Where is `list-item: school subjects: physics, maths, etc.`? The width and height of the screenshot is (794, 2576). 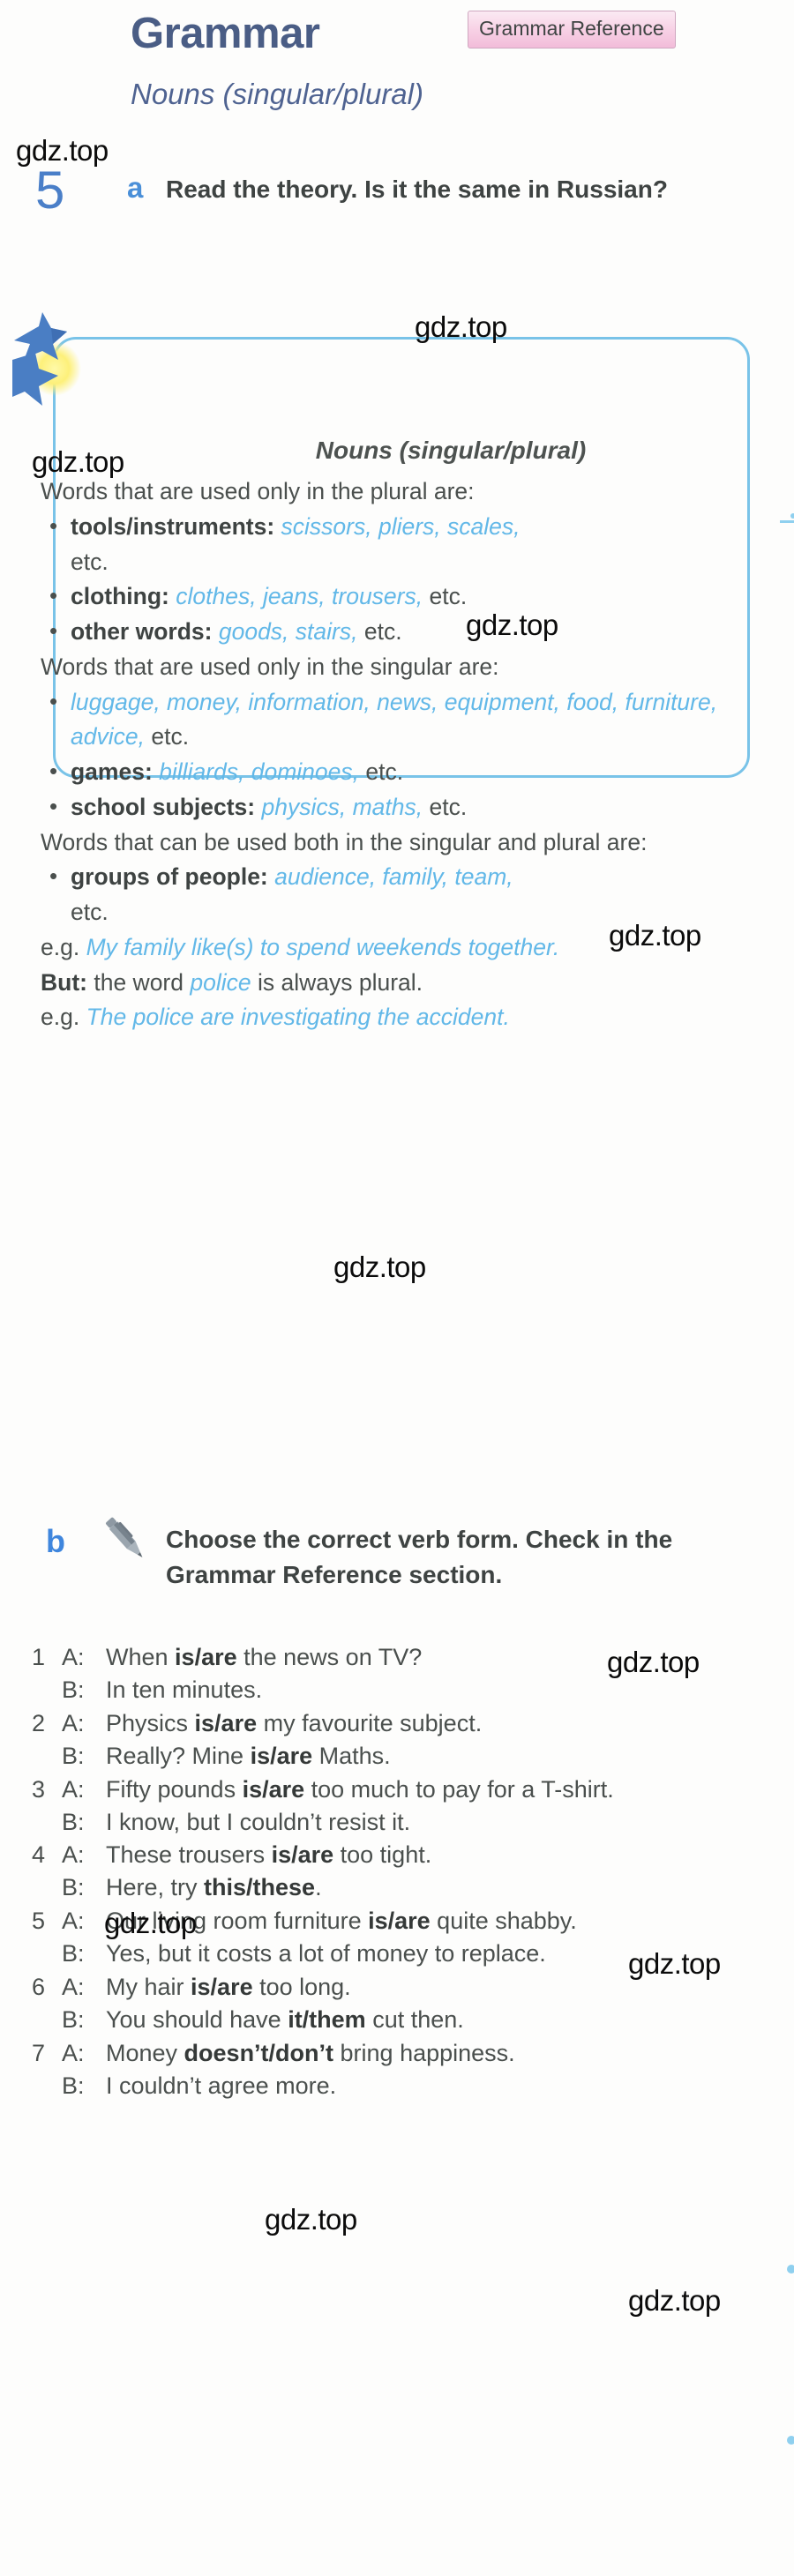
list-item: school subjects: physics, maths, etc. is located at coordinates (398, 807).